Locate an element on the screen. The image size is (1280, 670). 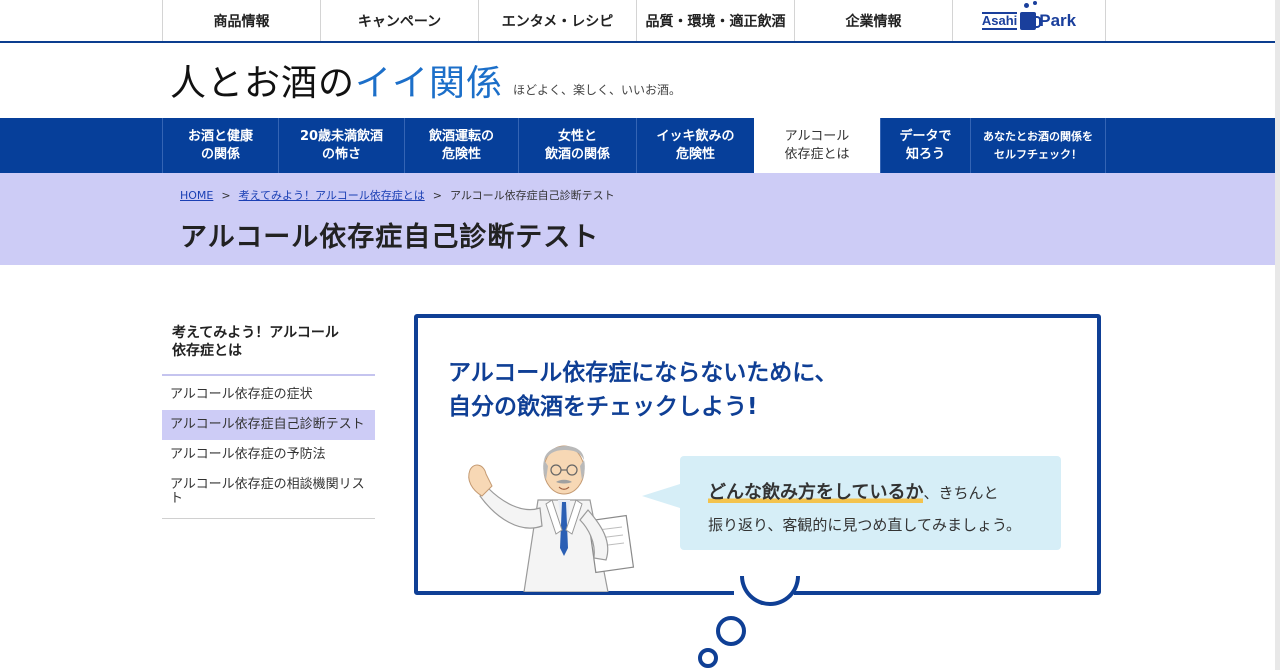
cat-health: お酒と健康 の関係 is located at coordinates (220, 145).